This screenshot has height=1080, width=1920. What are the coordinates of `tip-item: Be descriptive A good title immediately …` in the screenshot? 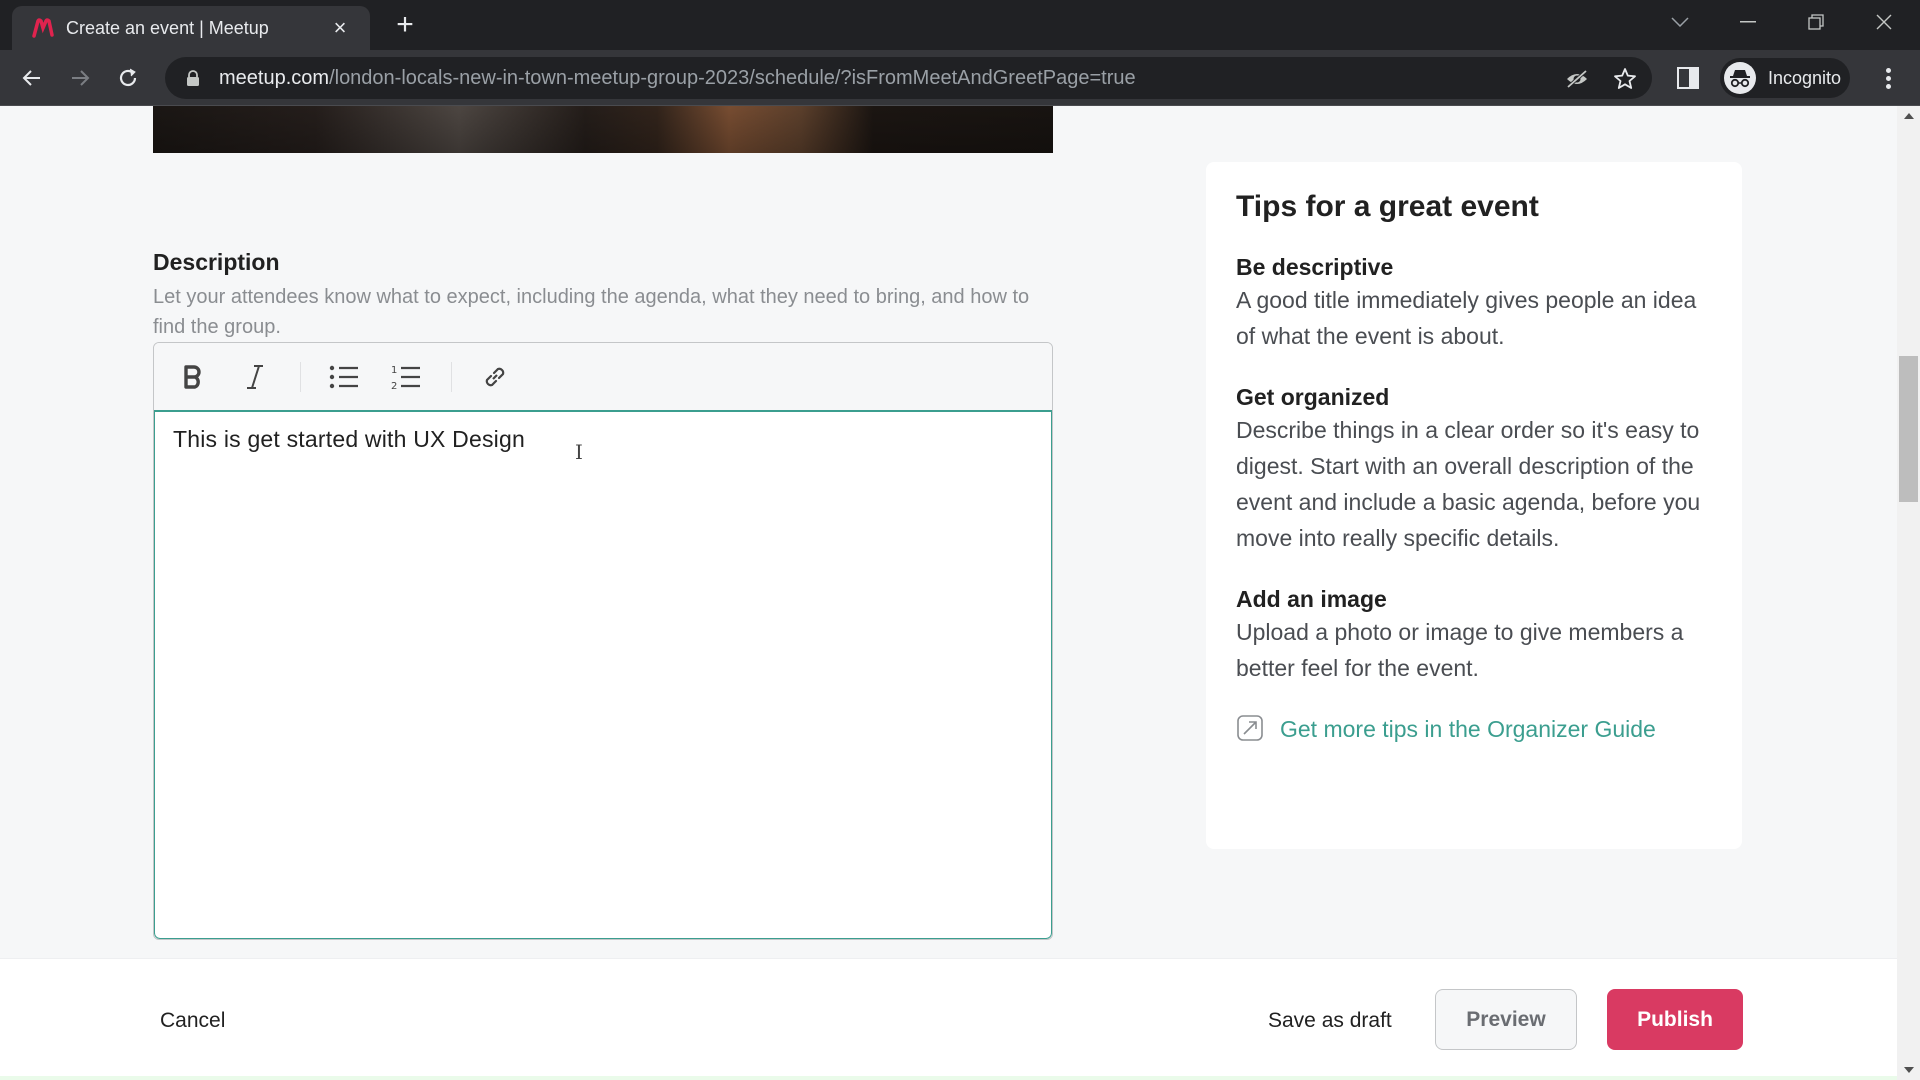 It's located at (1474, 303).